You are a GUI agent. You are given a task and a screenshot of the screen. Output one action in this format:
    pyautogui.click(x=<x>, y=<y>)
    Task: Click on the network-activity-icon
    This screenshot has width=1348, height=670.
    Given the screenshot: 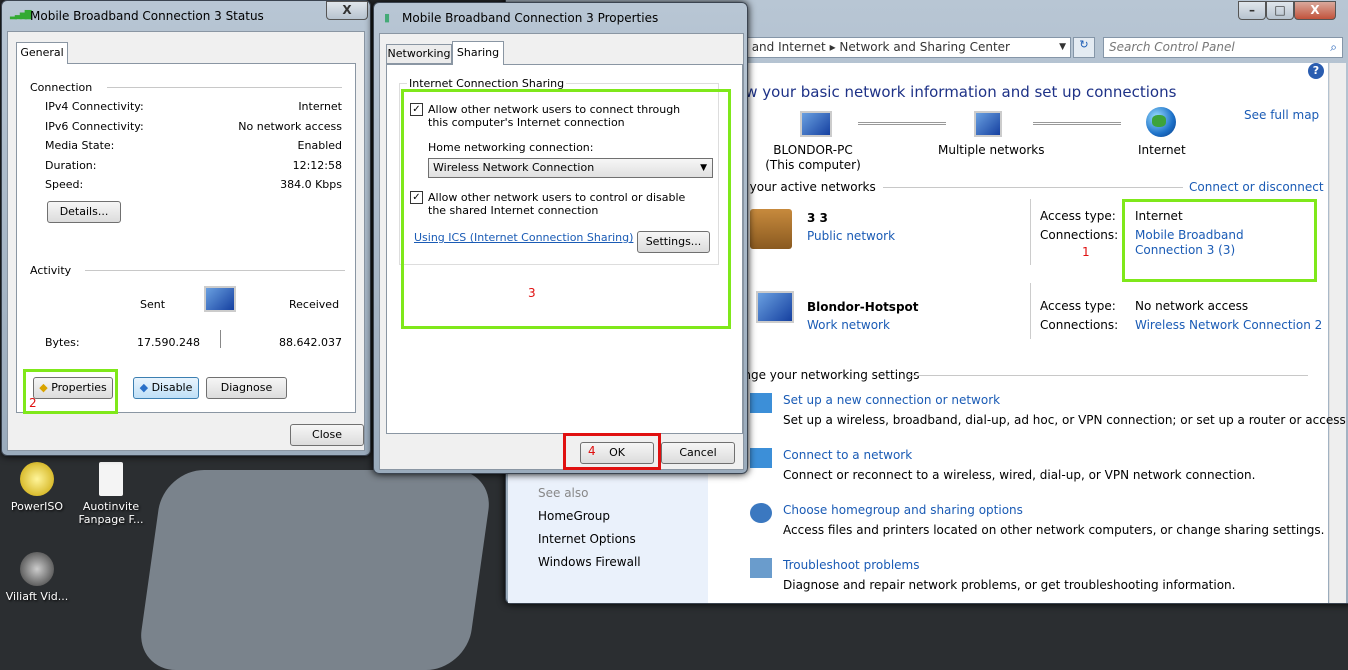 What is the action you would take?
    pyautogui.click(x=220, y=299)
    